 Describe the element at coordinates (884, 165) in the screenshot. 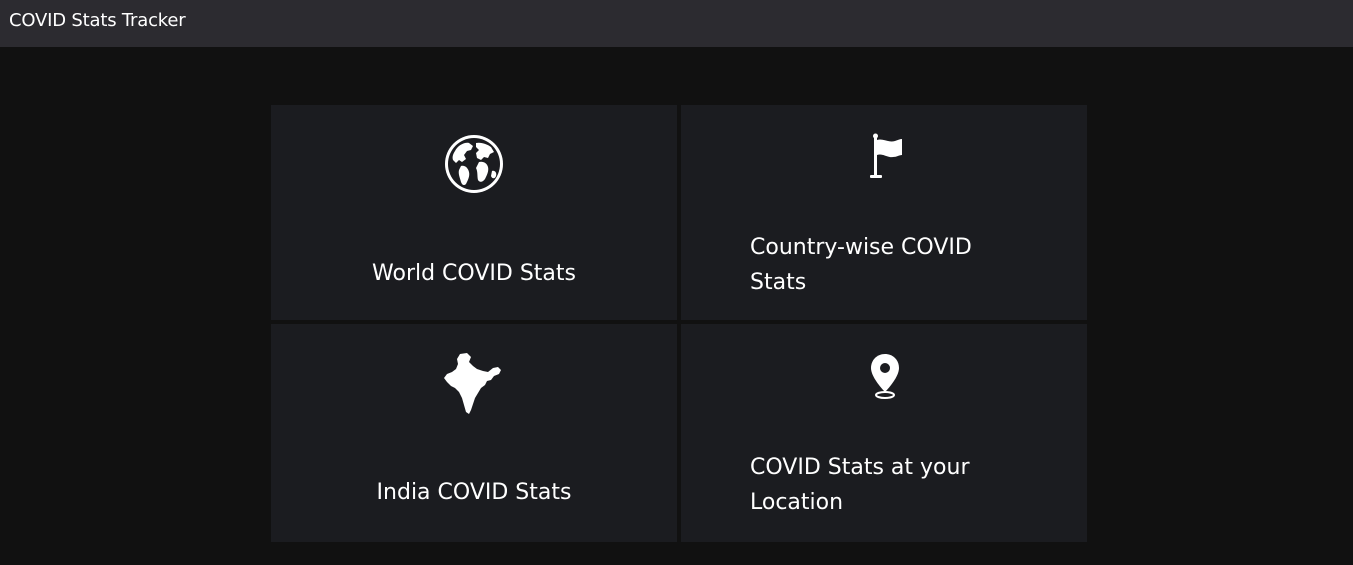

I see `flag-icon` at that location.